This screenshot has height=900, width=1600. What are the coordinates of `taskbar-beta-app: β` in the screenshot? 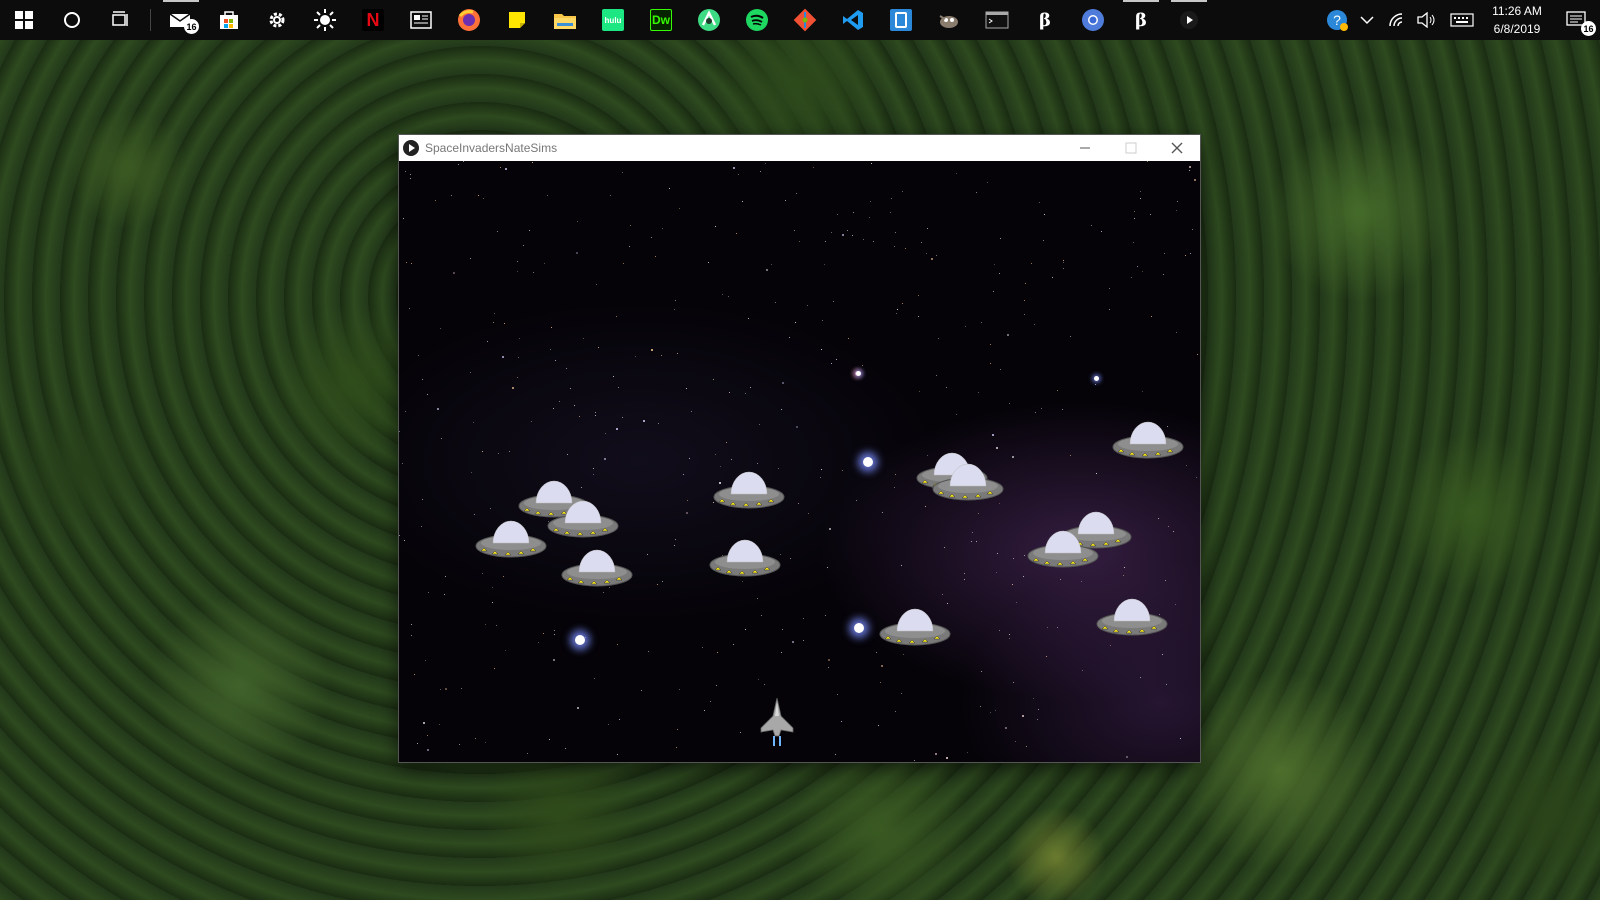 It's located at (1045, 20).